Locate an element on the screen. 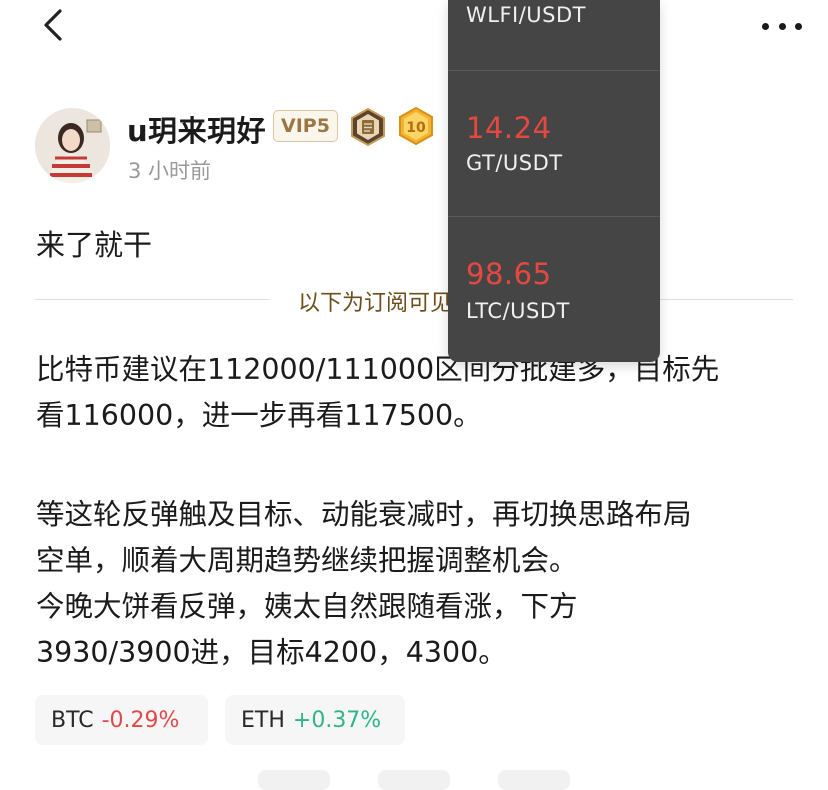 The width and height of the screenshot is (828, 790). divider-left is located at coordinates (152, 299).